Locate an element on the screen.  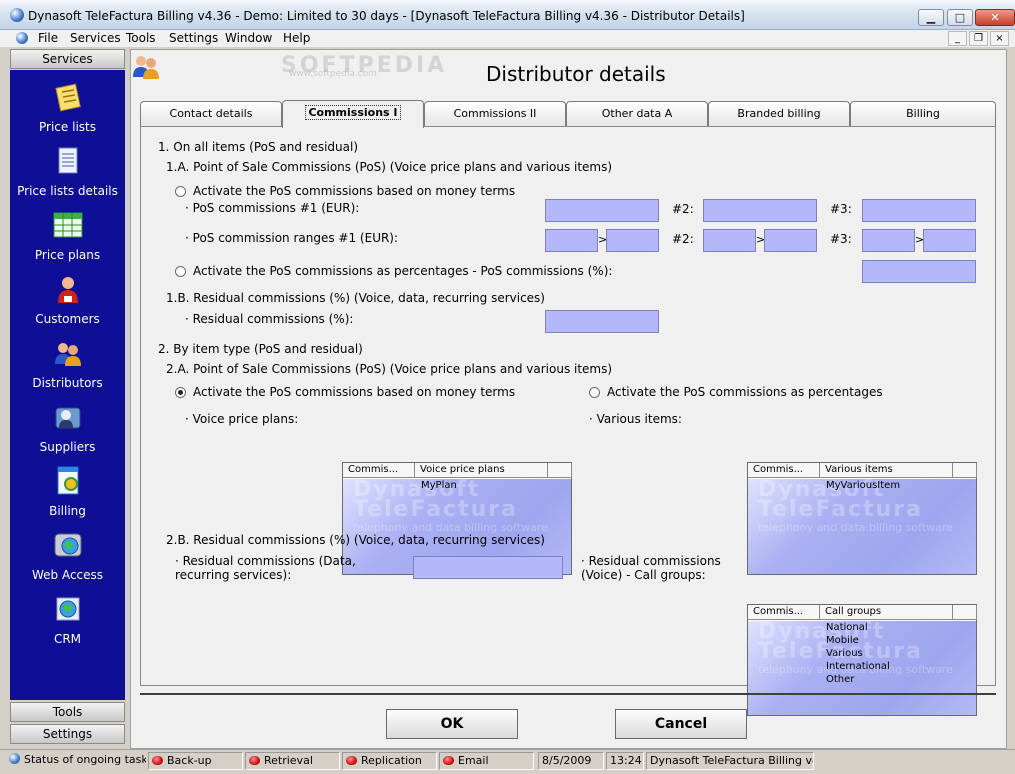
range-2-from-input is located at coordinates (729, 240).